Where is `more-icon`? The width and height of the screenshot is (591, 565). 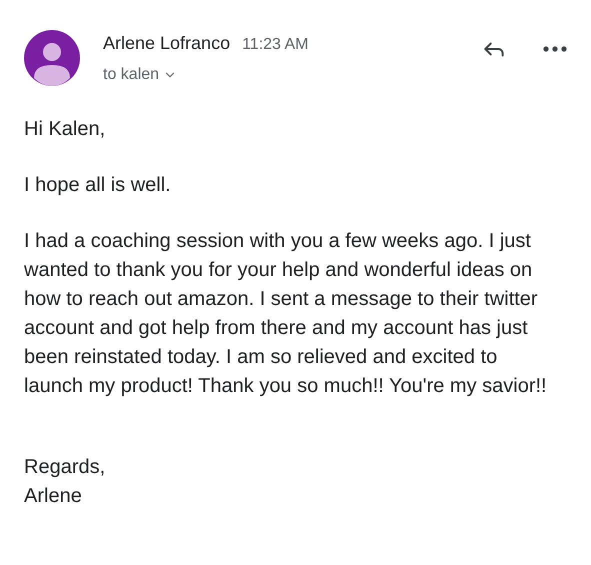
more-icon is located at coordinates (555, 49).